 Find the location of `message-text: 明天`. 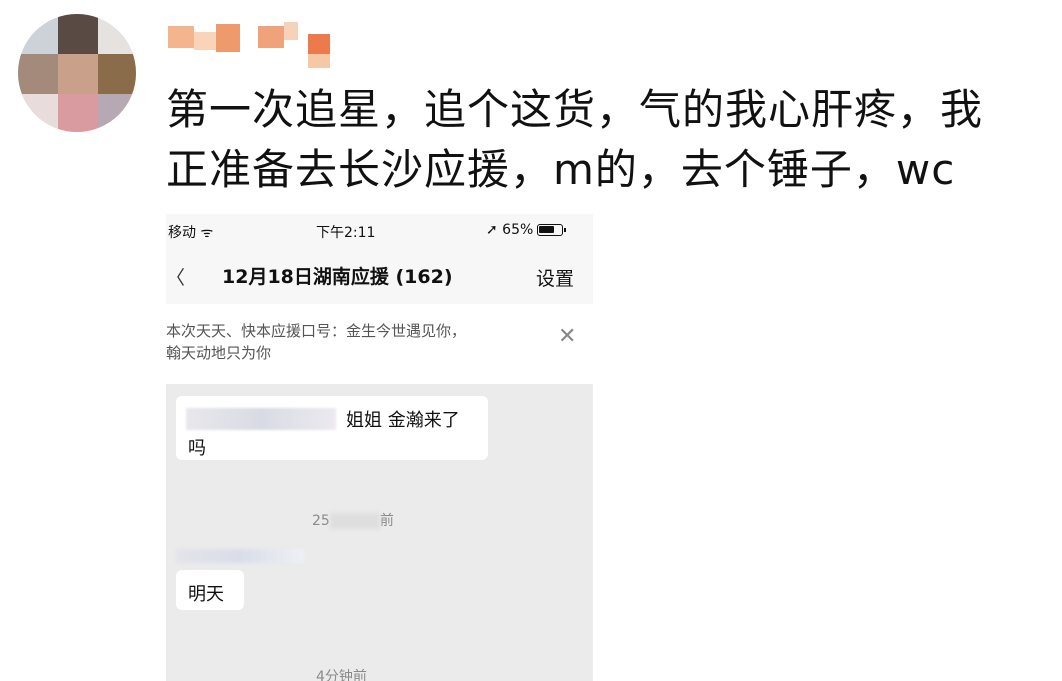

message-text: 明天 is located at coordinates (206, 594).